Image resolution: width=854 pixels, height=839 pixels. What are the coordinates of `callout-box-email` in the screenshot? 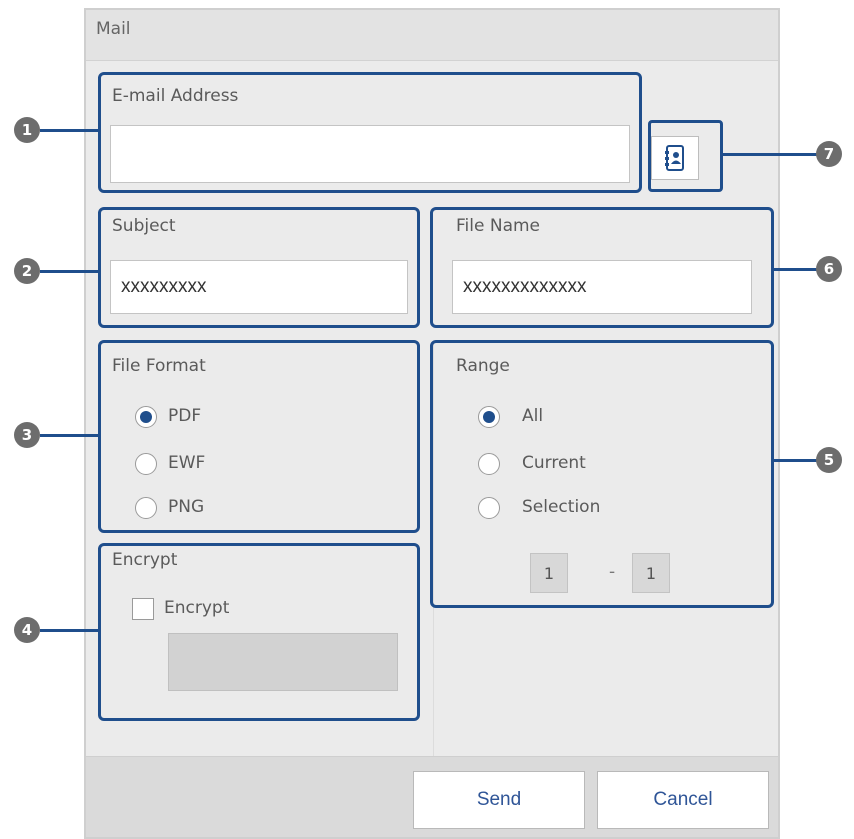 It's located at (370, 132).